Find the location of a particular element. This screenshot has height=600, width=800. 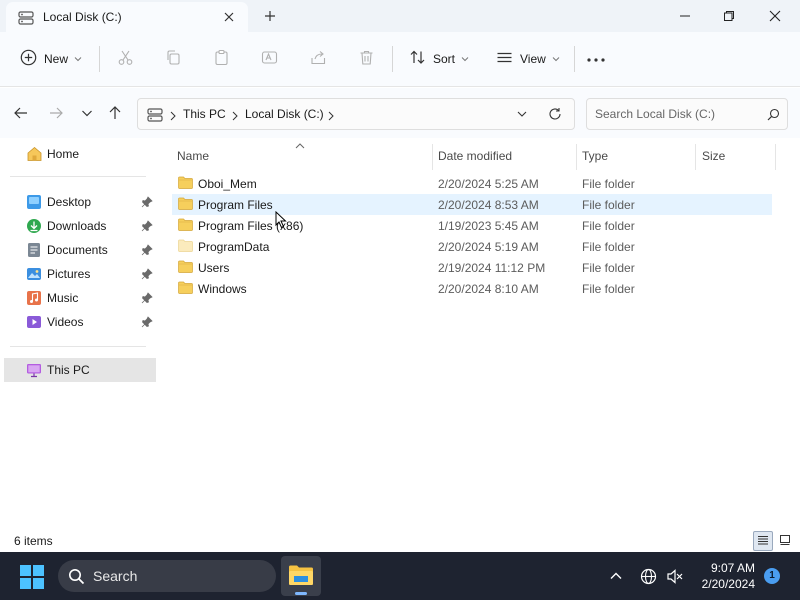

taskbar-file-explorer-button is located at coordinates (301, 576).